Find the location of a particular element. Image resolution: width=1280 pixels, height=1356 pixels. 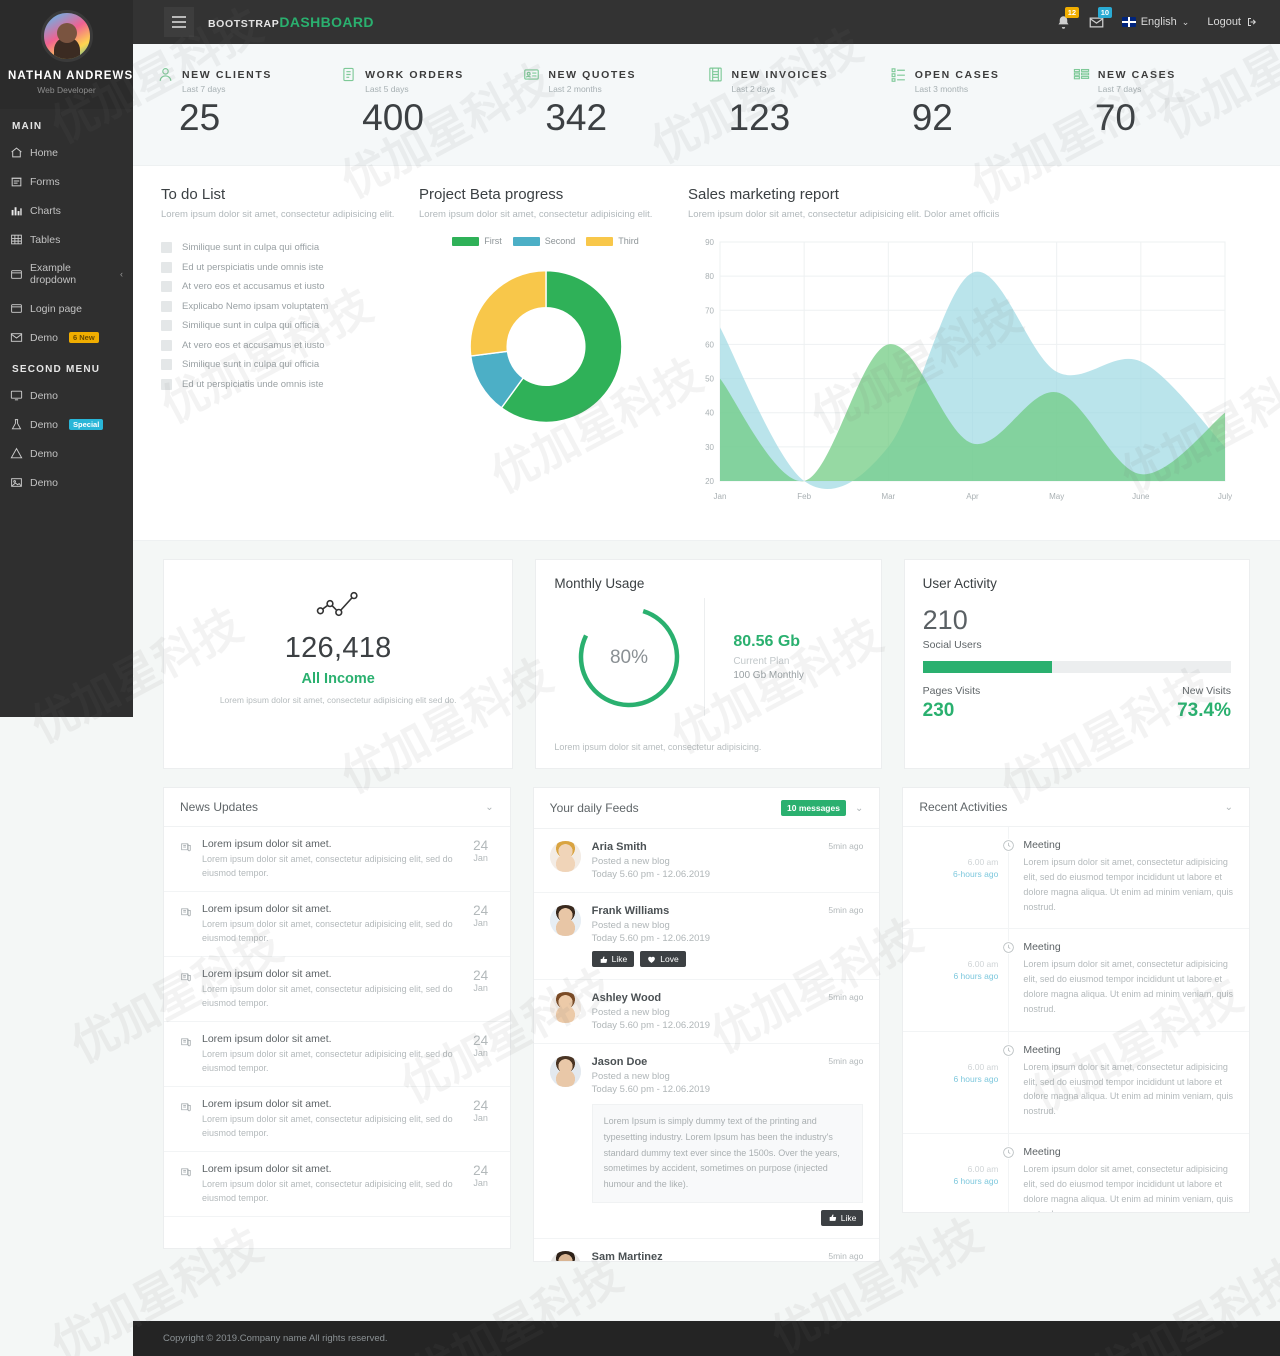

bell-icon: 12 is located at coordinates (1068, 18).